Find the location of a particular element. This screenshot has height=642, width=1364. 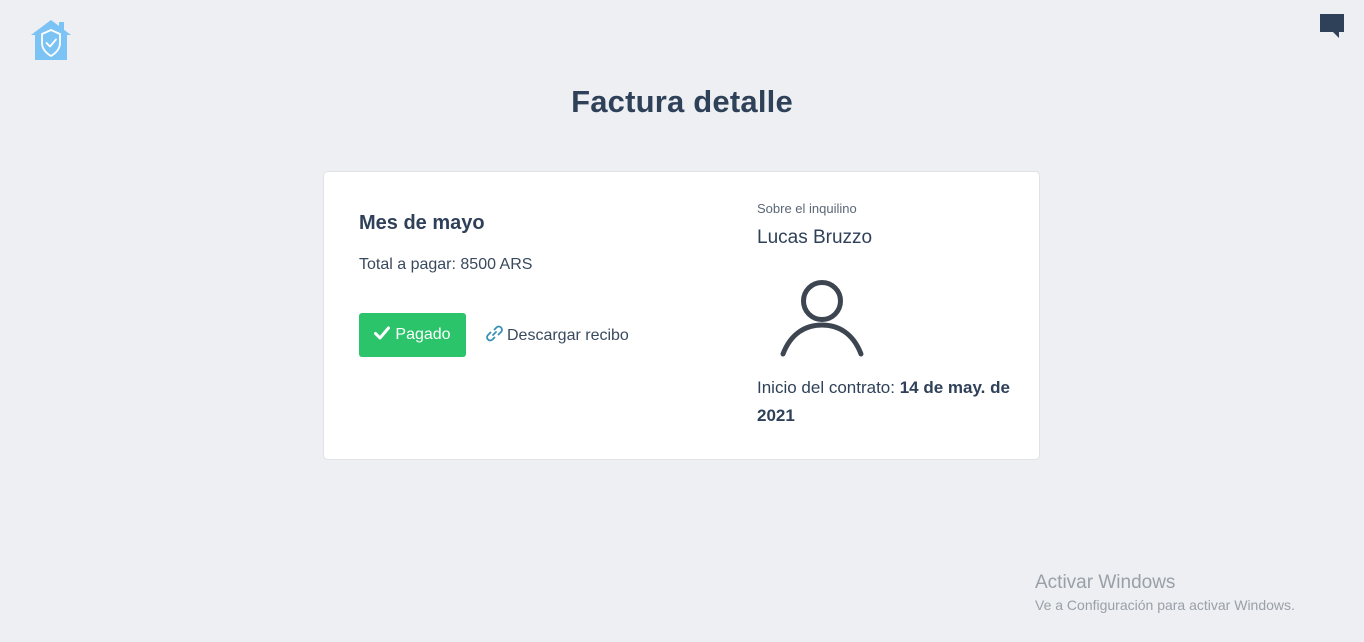

tenant-name: Lucas Bruzzo is located at coordinates (815, 237).